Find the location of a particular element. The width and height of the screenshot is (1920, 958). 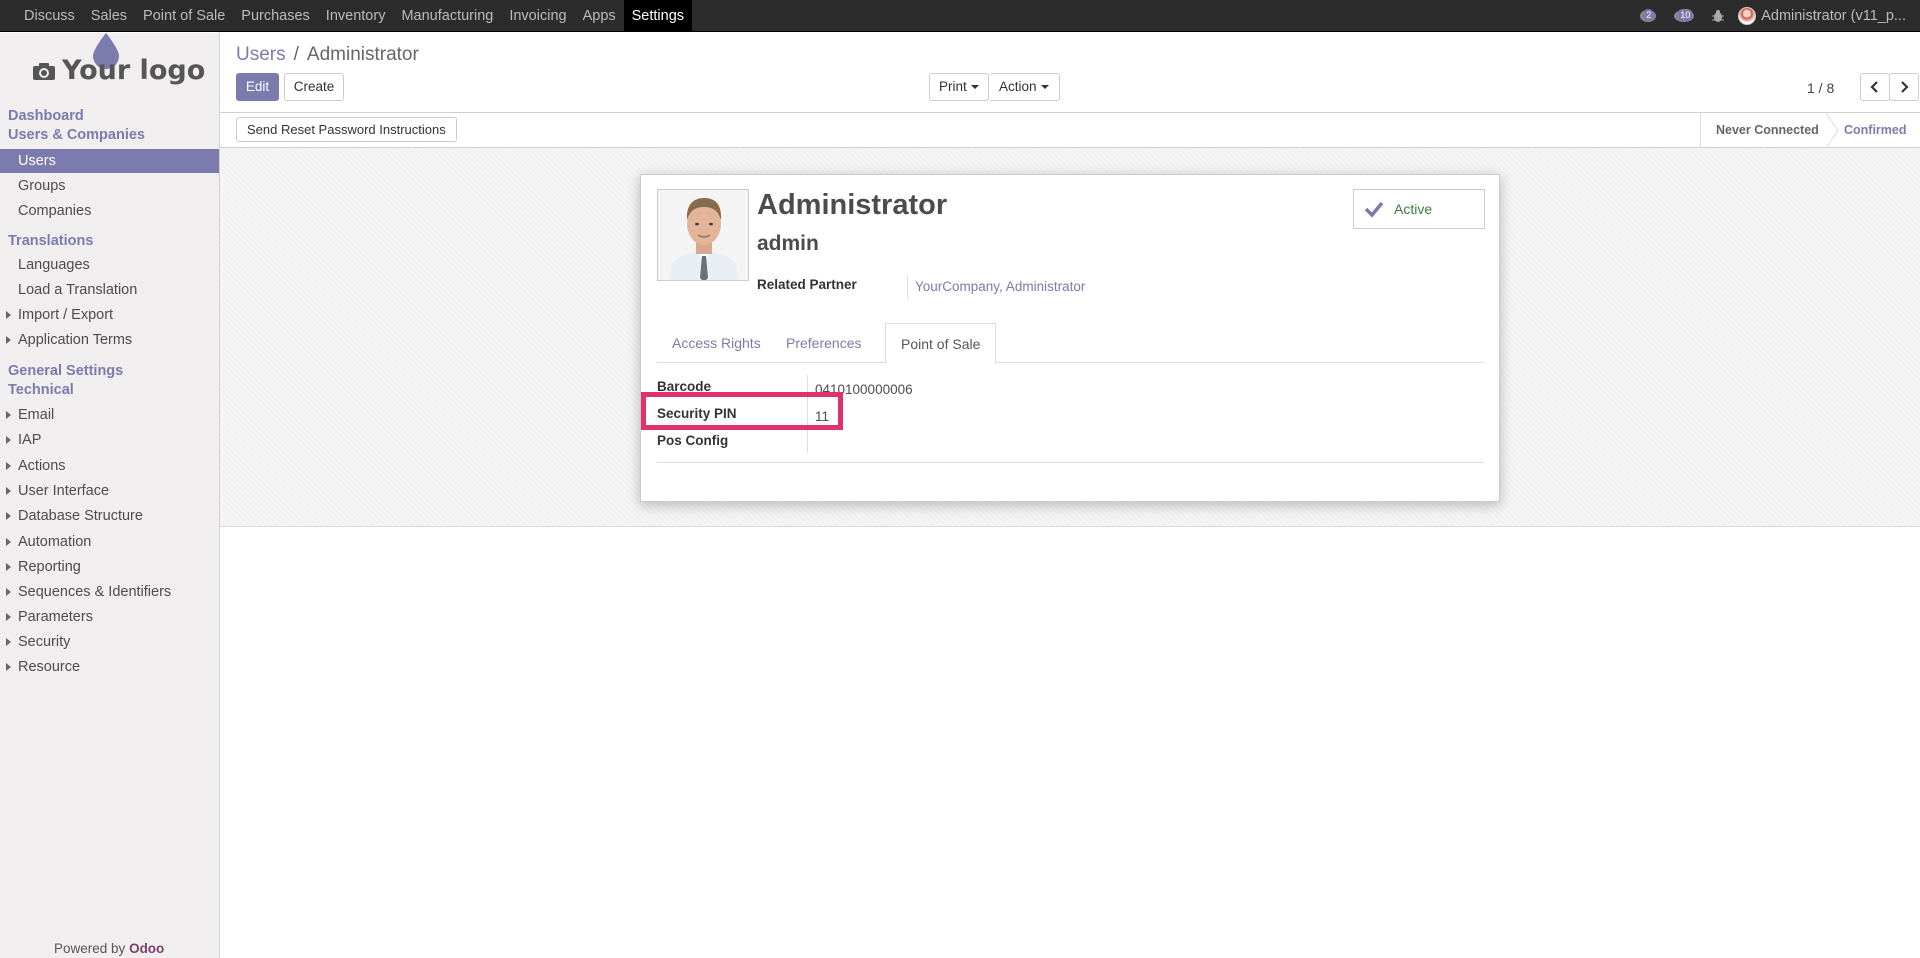

sidebar-item-automation: Automation is located at coordinates (109, 542).